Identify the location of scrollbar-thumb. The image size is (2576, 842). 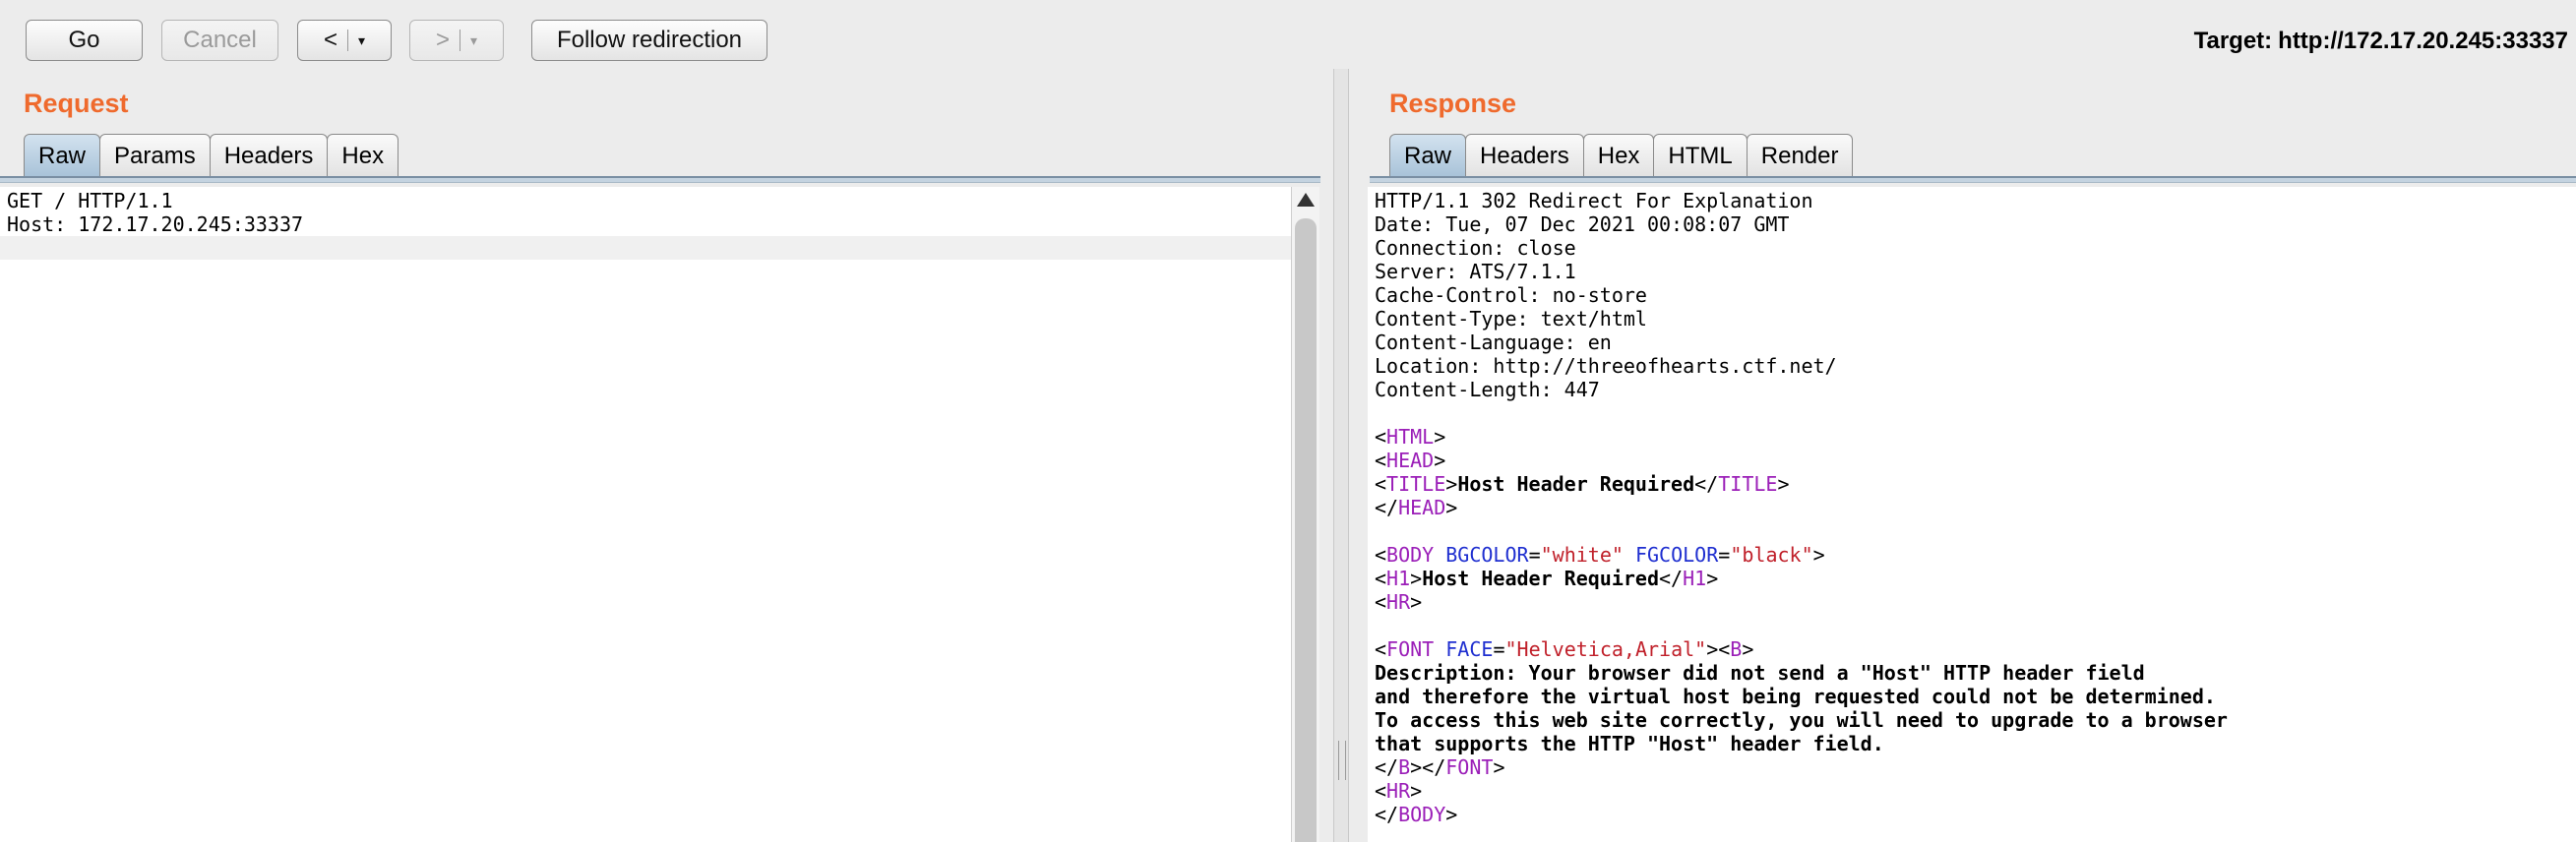
(1306, 530).